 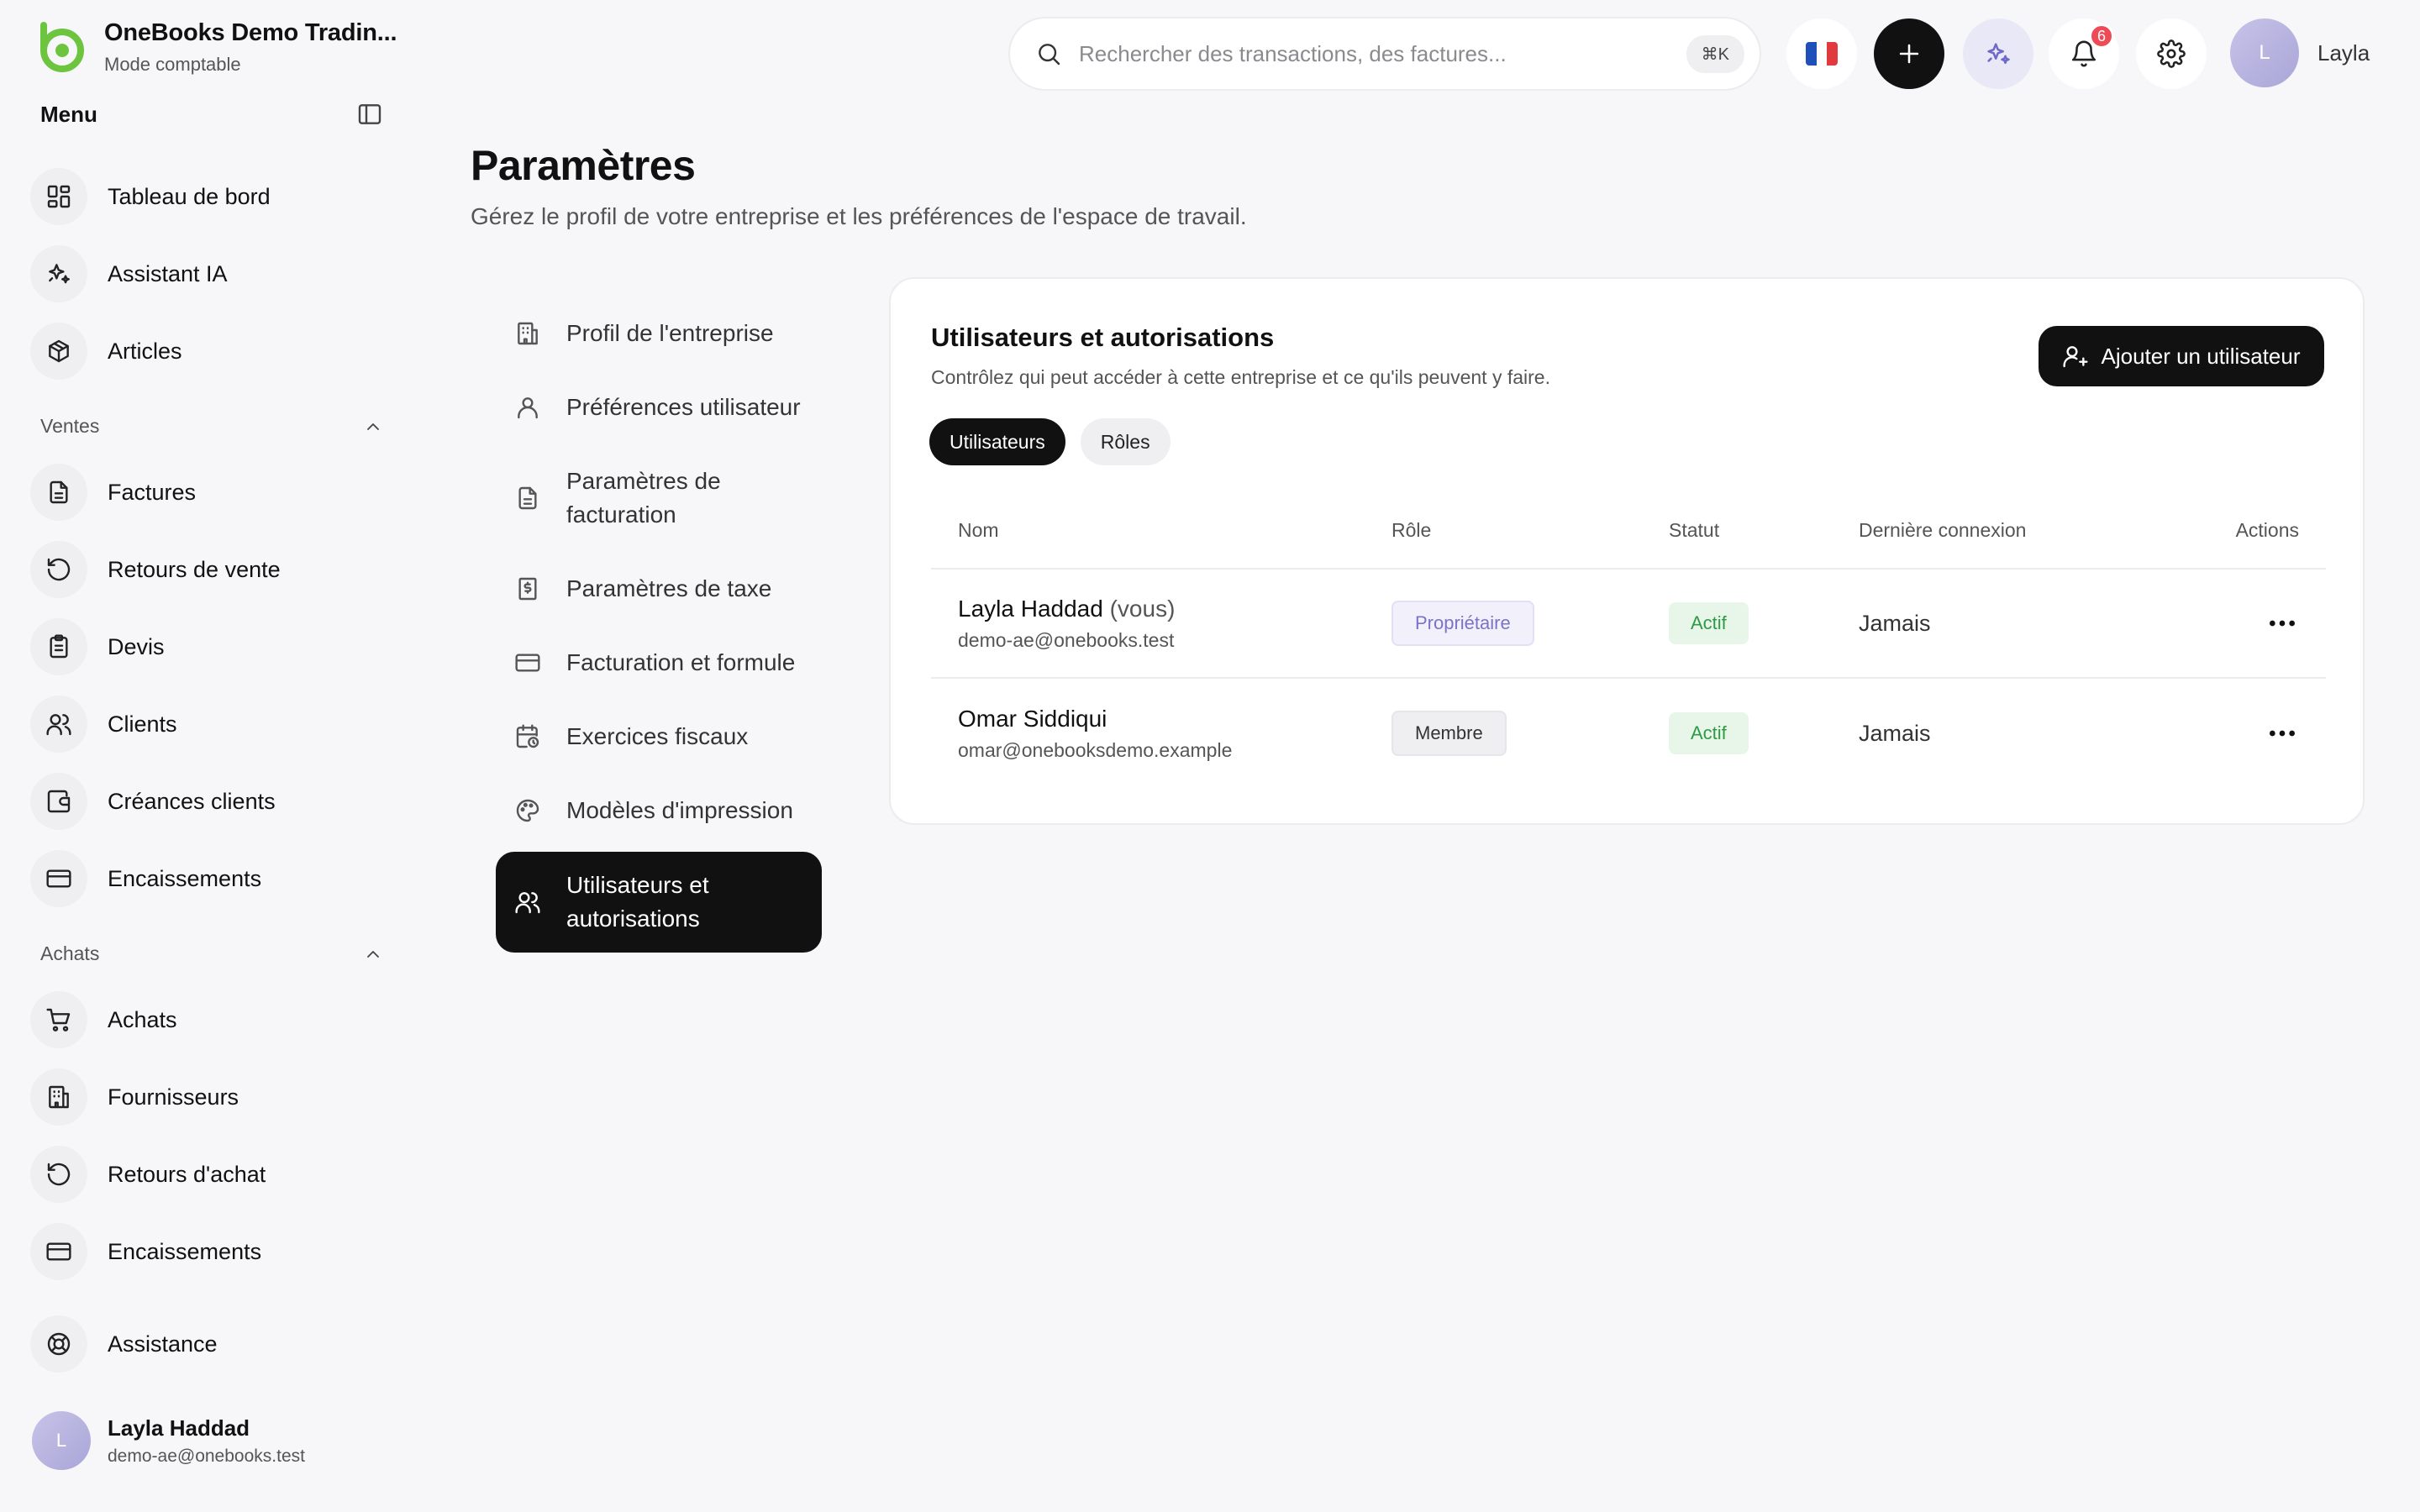 What do you see at coordinates (70, 953) in the screenshot?
I see `section-title-purchases: Achats` at bounding box center [70, 953].